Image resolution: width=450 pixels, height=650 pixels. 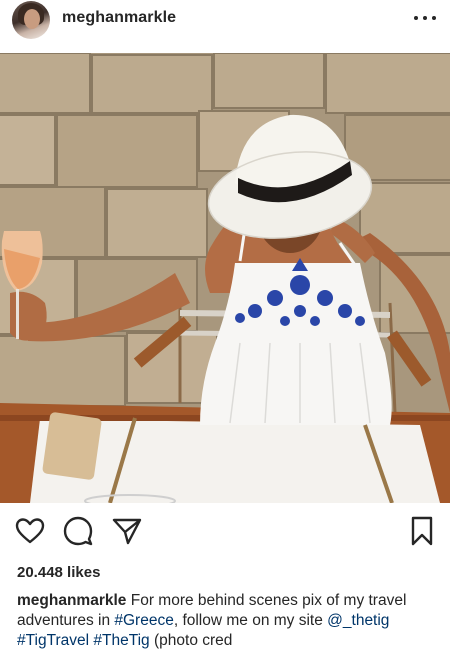 What do you see at coordinates (358, 620) in the screenshot?
I see `mention-thetig: @_thetig` at bounding box center [358, 620].